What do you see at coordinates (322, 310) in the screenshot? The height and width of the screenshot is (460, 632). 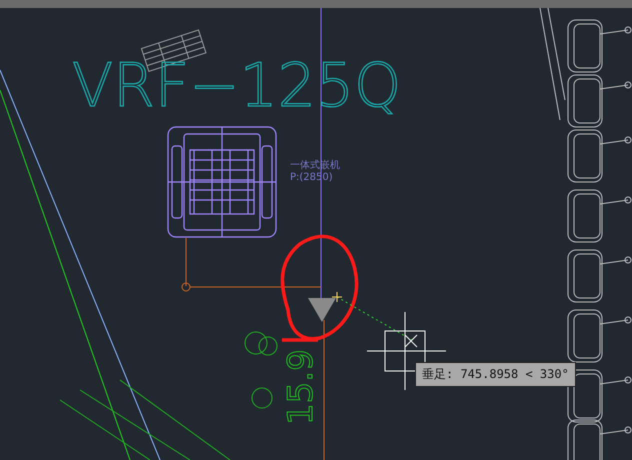 I see `triangle-marker-icon` at bounding box center [322, 310].